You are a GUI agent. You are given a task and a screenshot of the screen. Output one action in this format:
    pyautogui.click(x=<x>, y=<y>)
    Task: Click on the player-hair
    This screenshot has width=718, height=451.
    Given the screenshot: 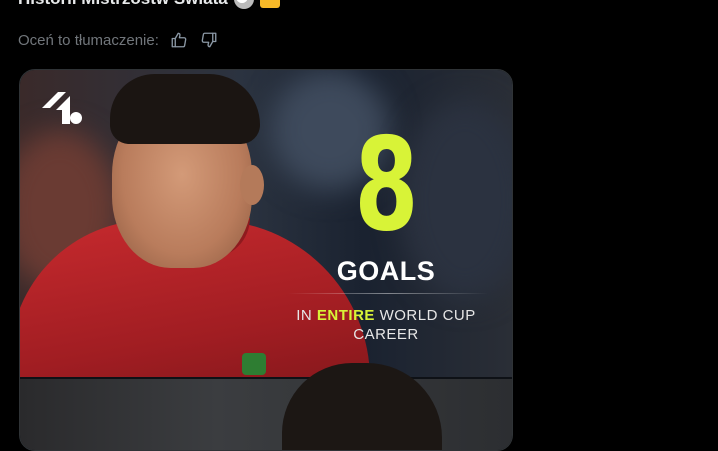 What is the action you would take?
    pyautogui.click(x=185, y=109)
    